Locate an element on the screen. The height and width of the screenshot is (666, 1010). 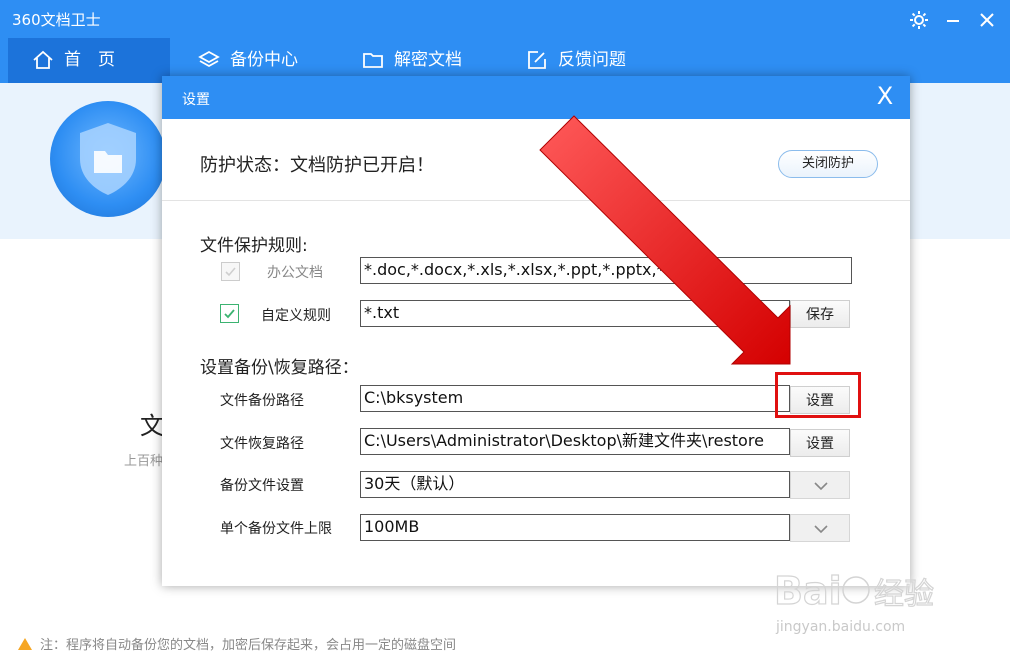
custom-rule-field: *.txt is located at coordinates (575, 313).